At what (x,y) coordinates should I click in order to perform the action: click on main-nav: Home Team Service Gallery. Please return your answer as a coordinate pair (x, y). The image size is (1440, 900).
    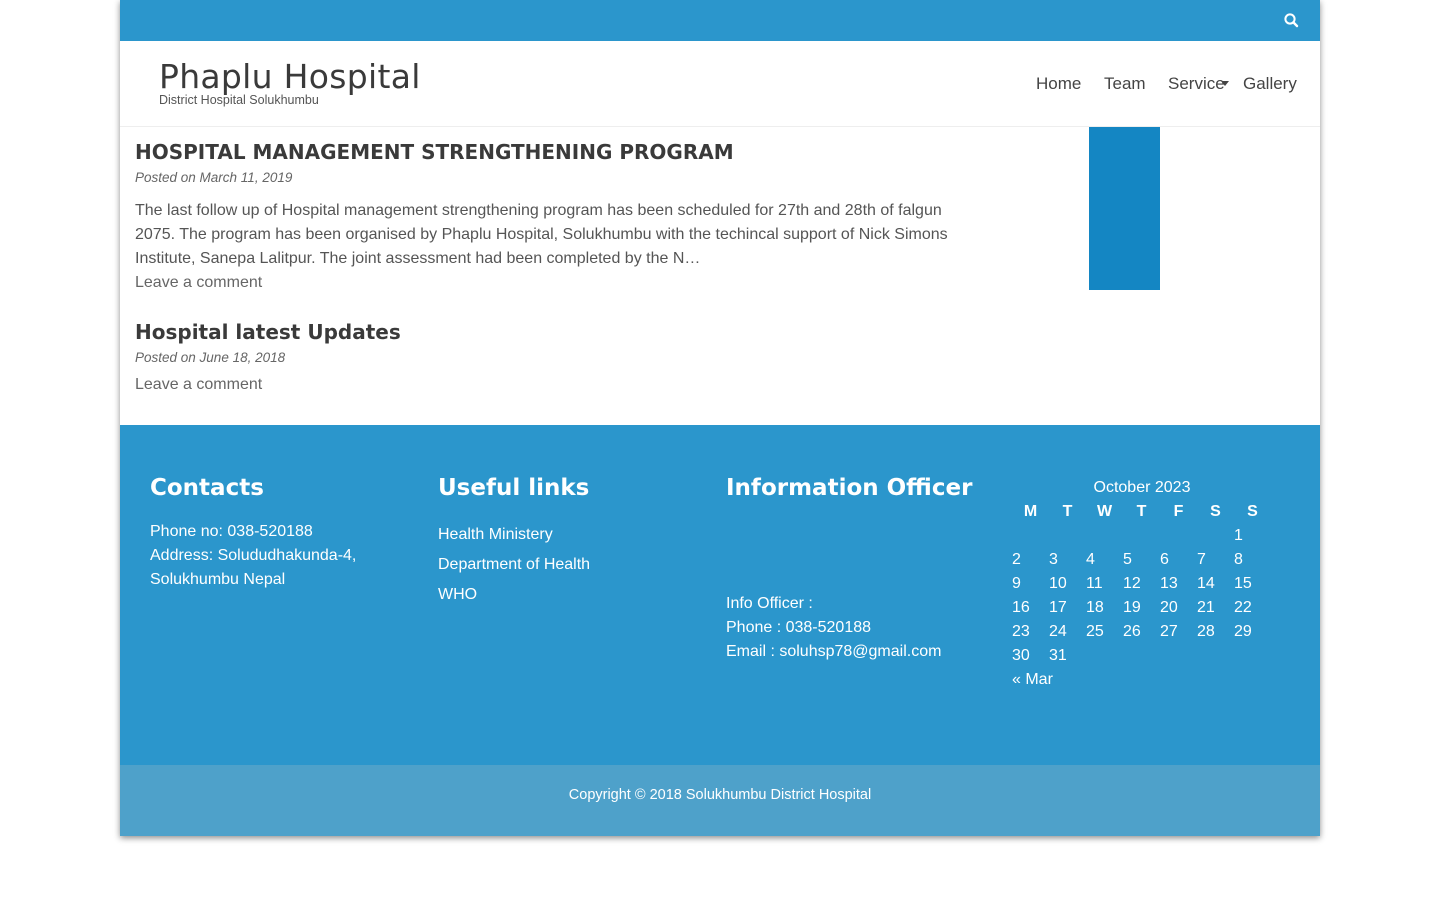
    Looking at the image, I should click on (720, 85).